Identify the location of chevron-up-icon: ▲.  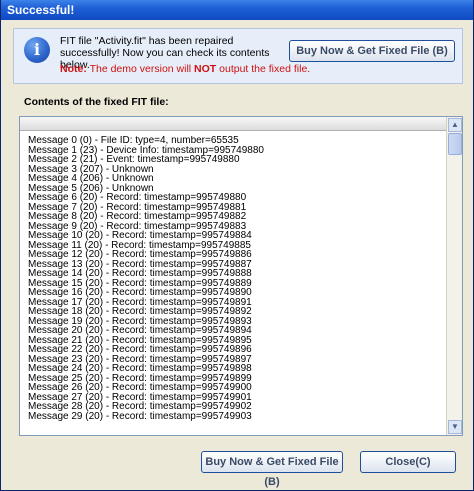
(455, 125).